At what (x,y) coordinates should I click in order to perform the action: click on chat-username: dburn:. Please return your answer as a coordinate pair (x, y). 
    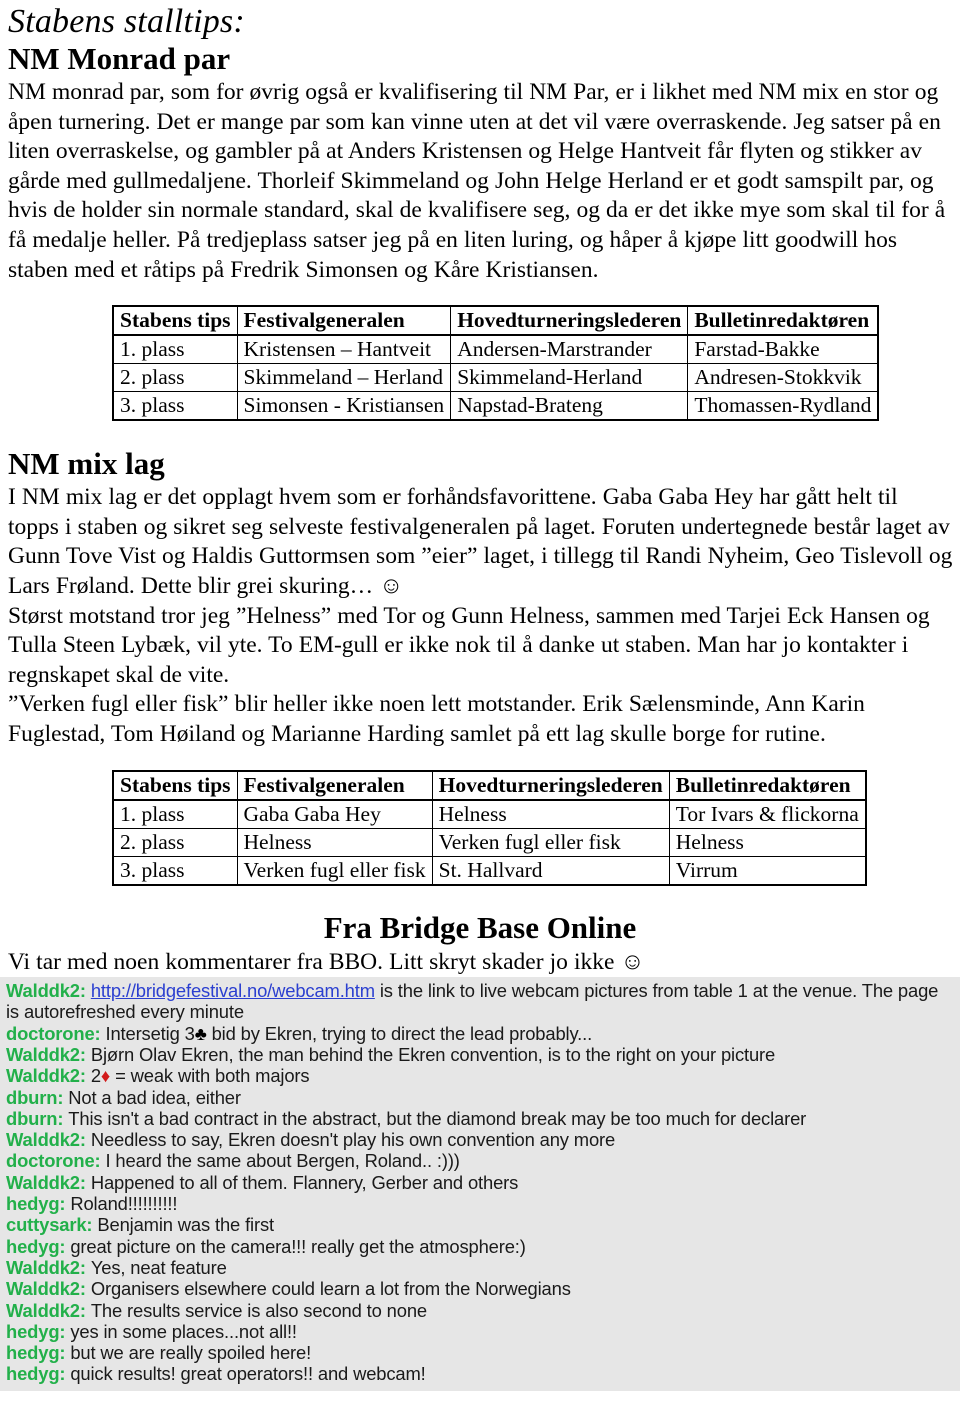
    Looking at the image, I should click on (37, 1097).